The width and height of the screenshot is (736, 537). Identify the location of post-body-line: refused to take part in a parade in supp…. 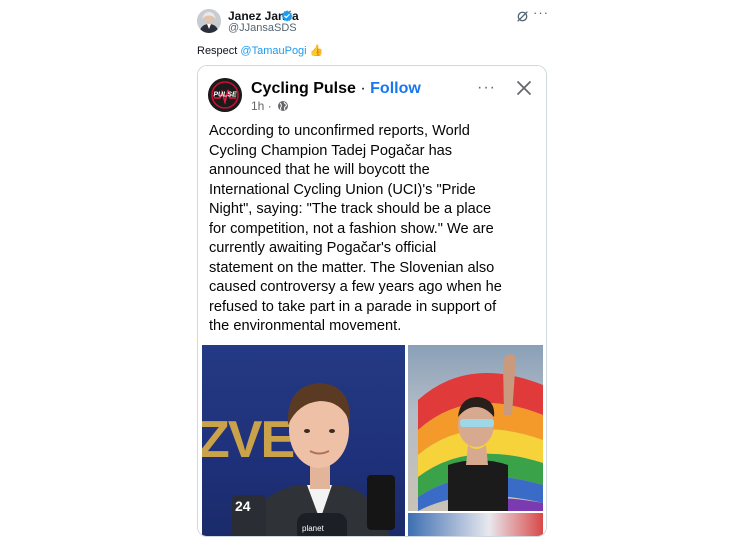
(353, 306).